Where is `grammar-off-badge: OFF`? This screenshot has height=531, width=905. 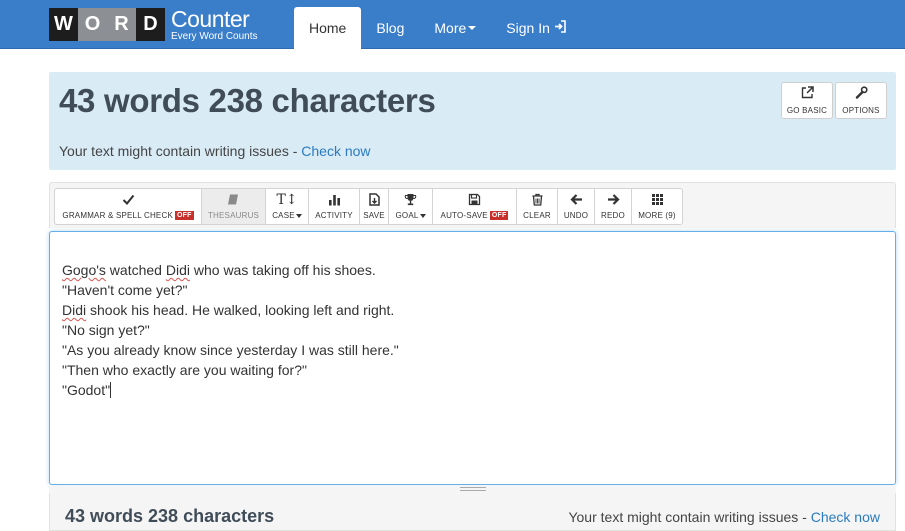
grammar-off-badge: OFF is located at coordinates (184, 215).